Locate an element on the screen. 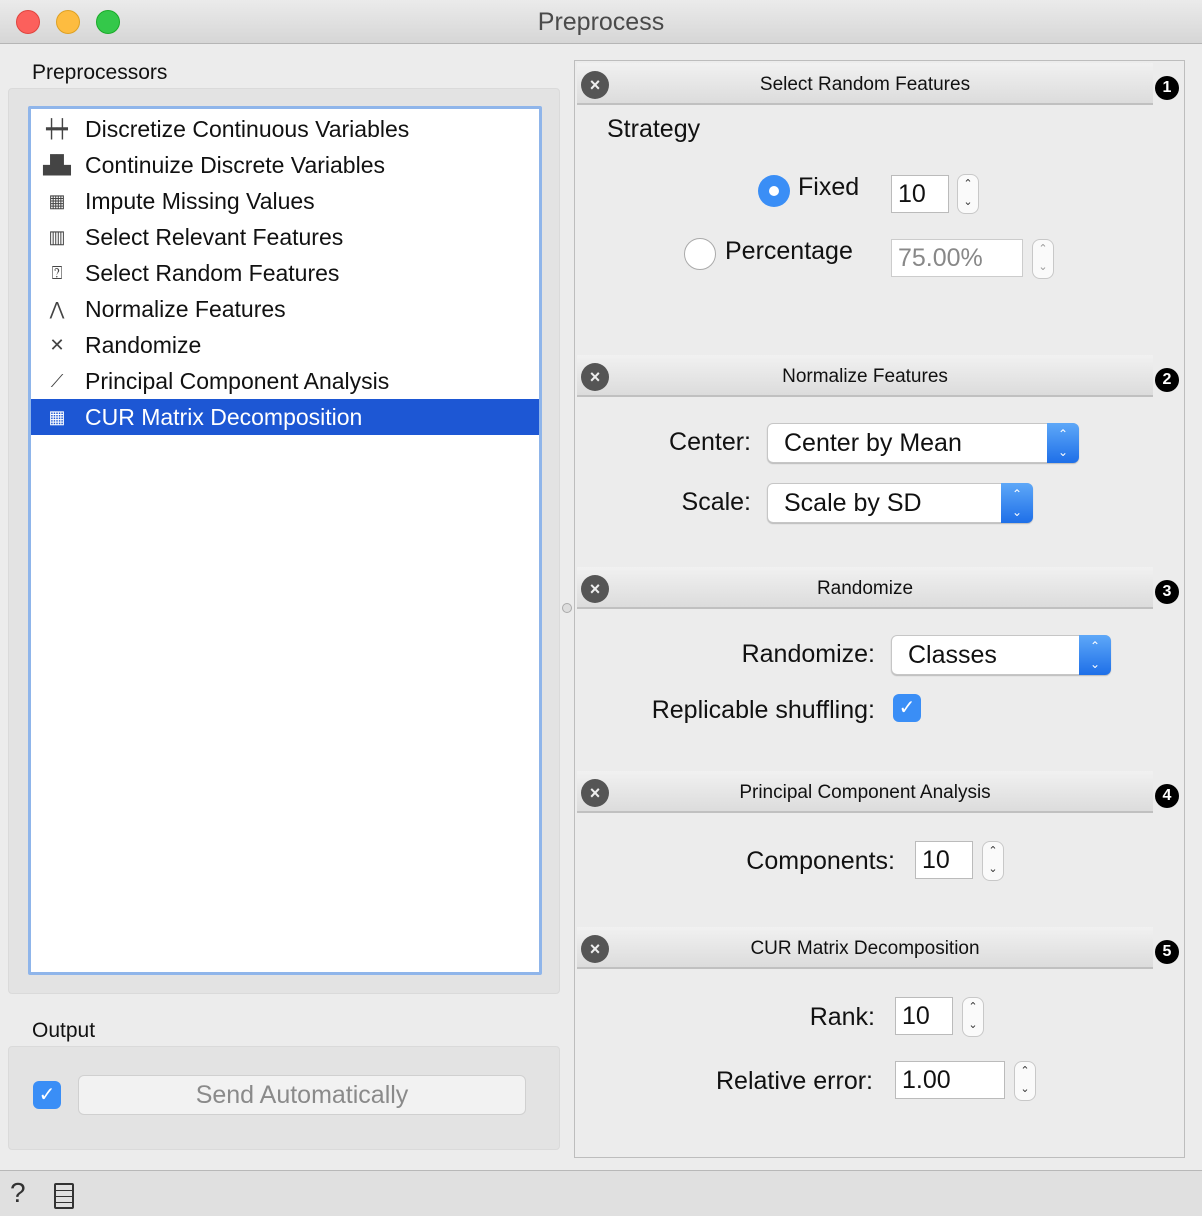 Image resolution: width=1202 pixels, height=1216 pixels. replicable-shuffling-checkbox: ✓ is located at coordinates (907, 708).